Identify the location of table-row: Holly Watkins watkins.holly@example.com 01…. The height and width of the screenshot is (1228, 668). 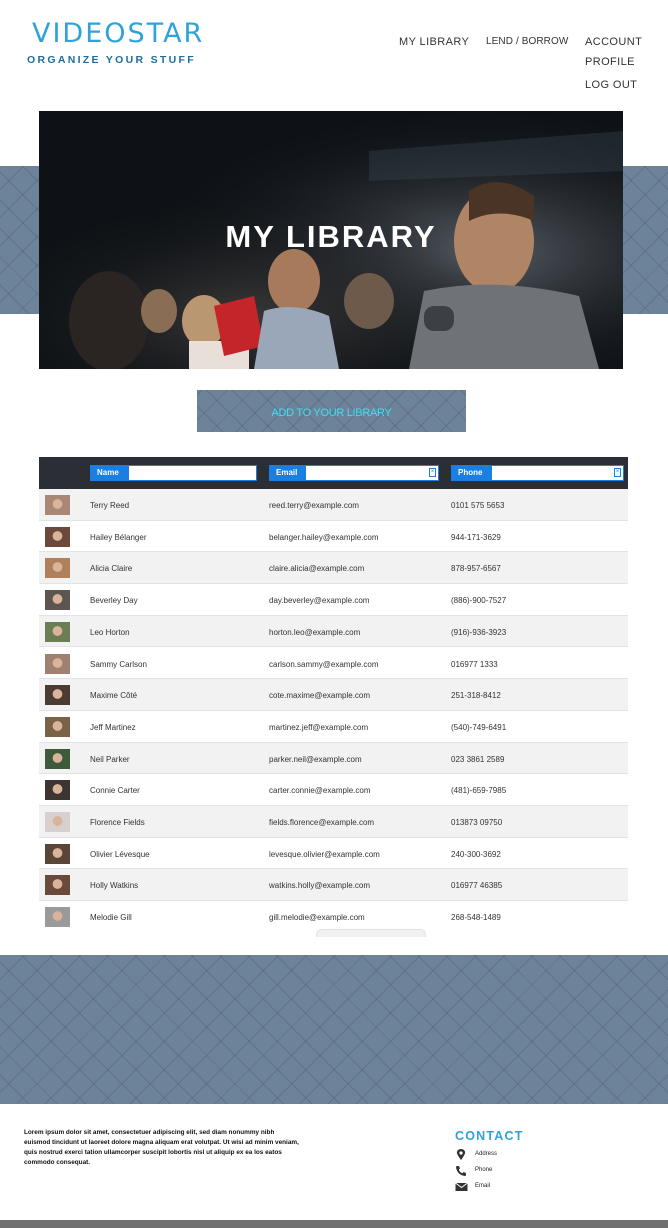
(333, 885).